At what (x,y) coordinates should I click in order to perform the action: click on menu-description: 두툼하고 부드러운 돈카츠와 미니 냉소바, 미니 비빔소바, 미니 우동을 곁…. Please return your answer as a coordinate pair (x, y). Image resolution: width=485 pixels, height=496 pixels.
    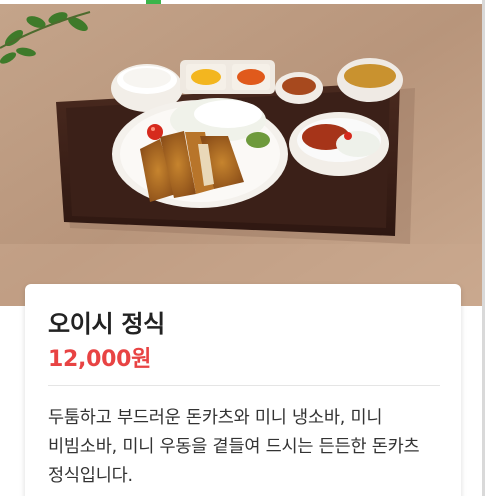
    Looking at the image, I should click on (234, 447).